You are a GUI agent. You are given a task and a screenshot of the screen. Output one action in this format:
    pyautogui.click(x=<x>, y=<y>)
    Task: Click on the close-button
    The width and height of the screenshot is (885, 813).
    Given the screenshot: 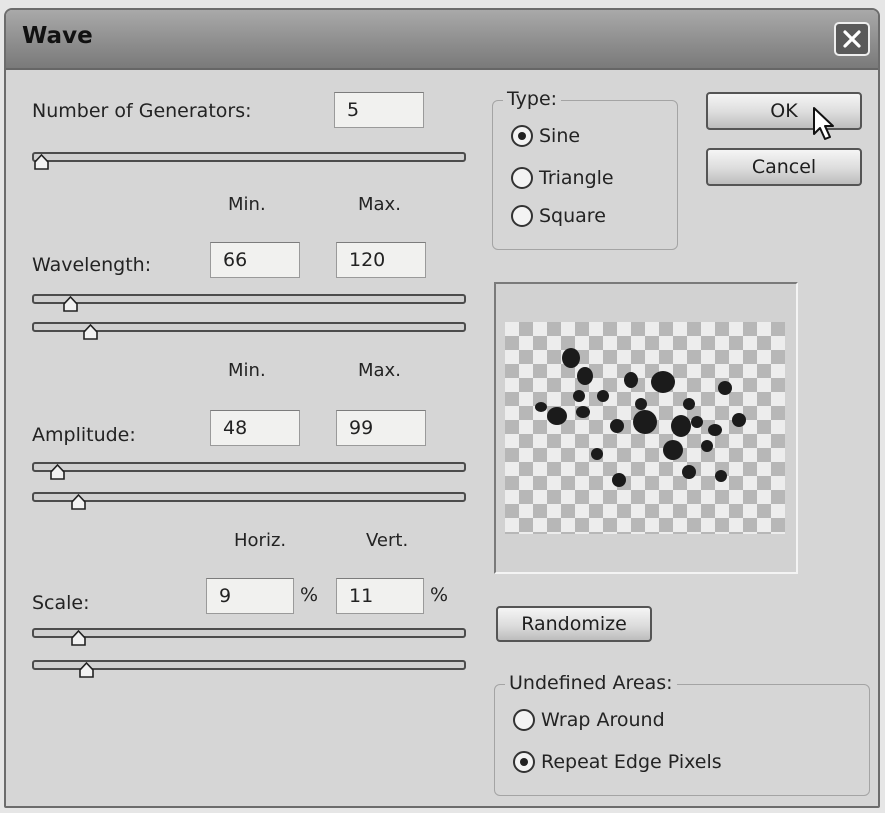 What is the action you would take?
    pyautogui.click(x=852, y=39)
    